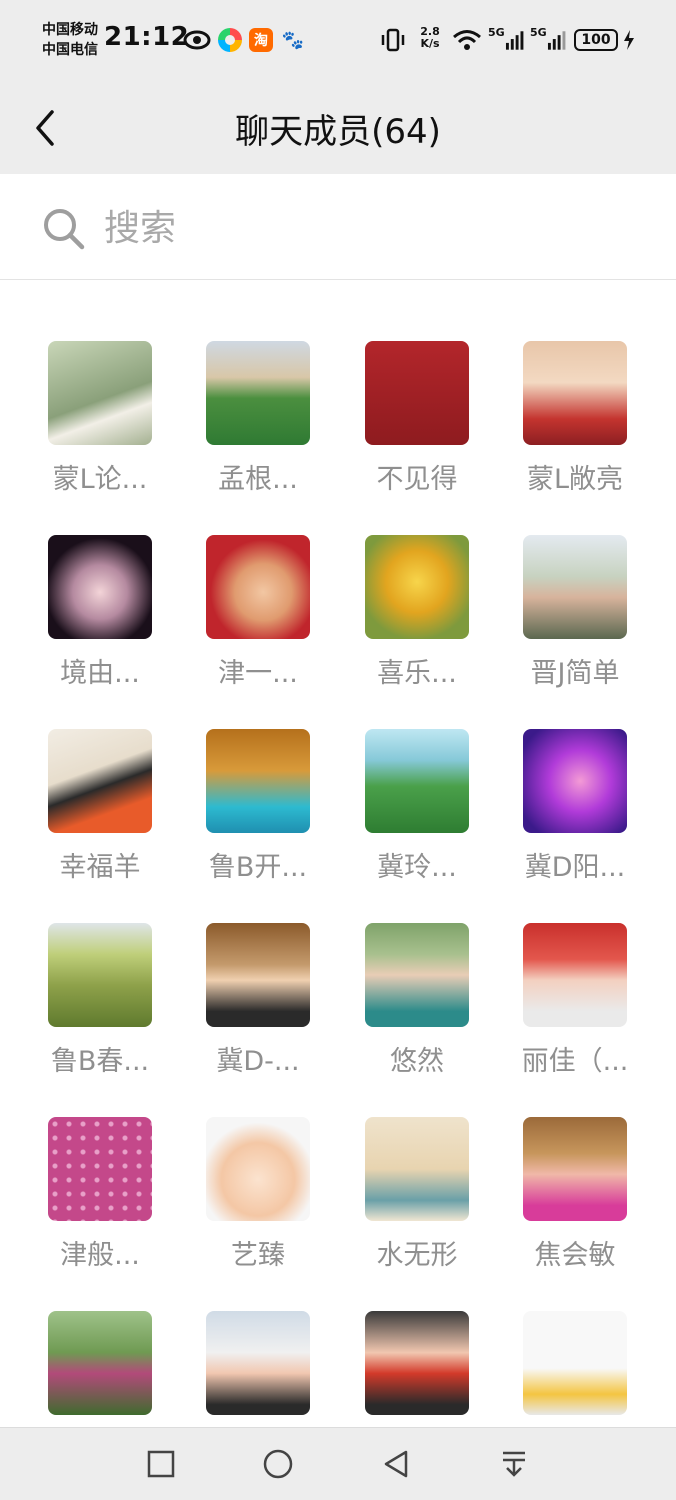 The width and height of the screenshot is (676, 1500). I want to click on square-icon, so click(161, 1464).